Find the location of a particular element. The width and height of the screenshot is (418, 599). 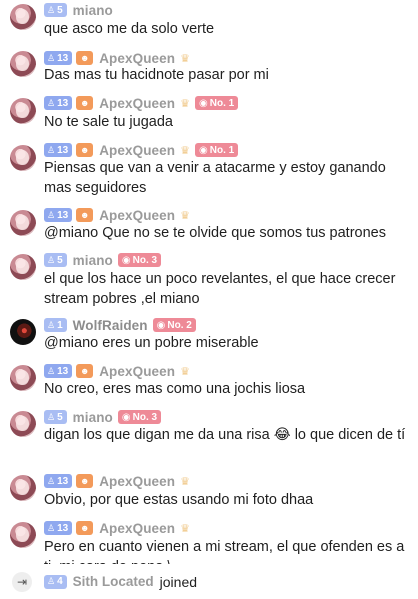

message-text: Das mas tu hacidnote pasar por mi is located at coordinates (156, 75).